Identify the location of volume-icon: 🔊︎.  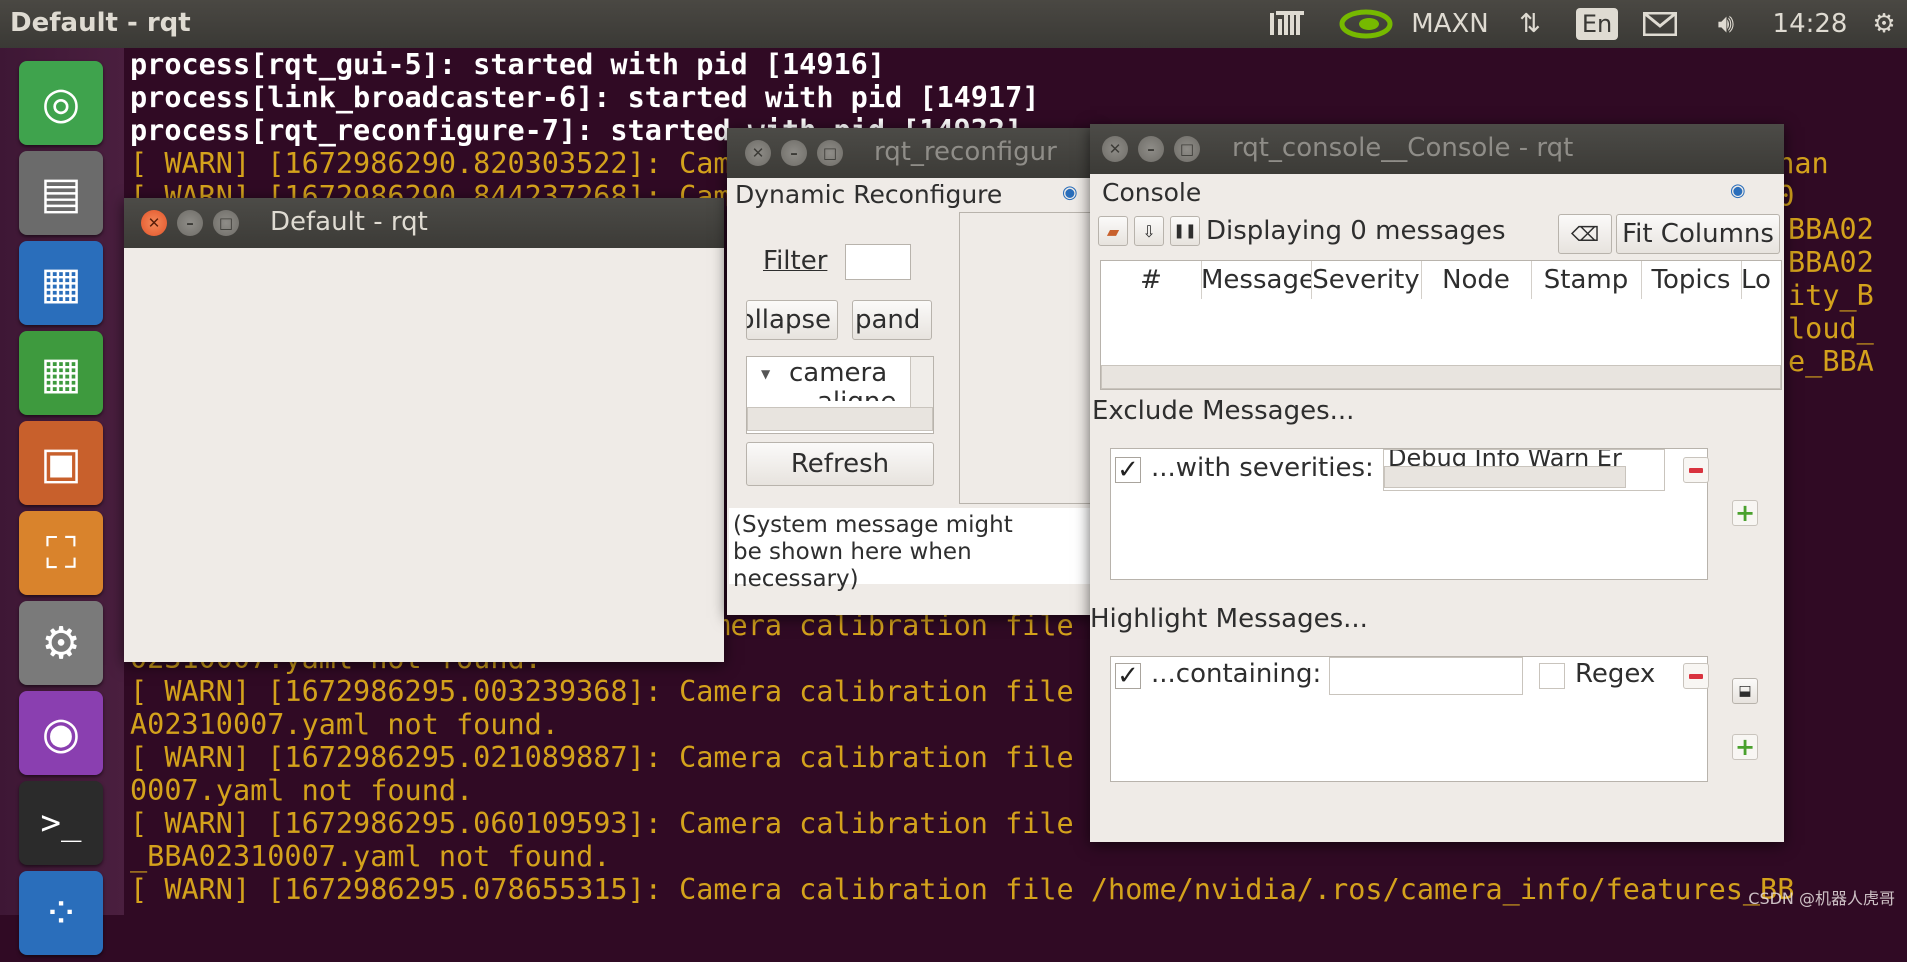
(1726, 24).